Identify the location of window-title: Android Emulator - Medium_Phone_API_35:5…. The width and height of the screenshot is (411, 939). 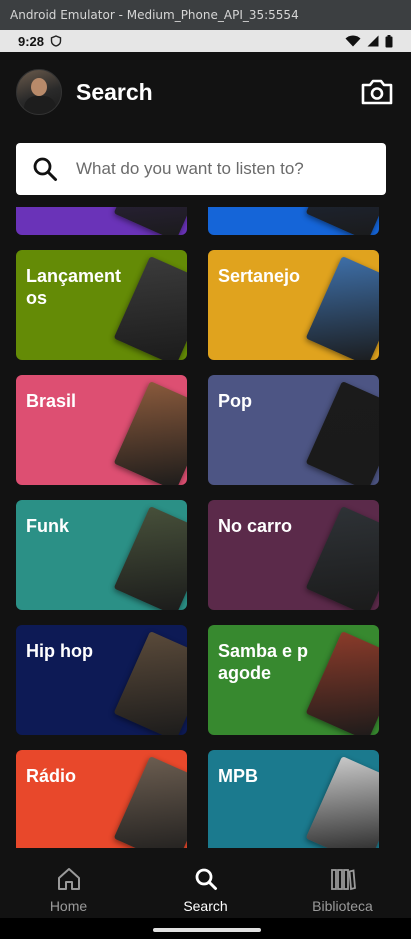
(205, 15).